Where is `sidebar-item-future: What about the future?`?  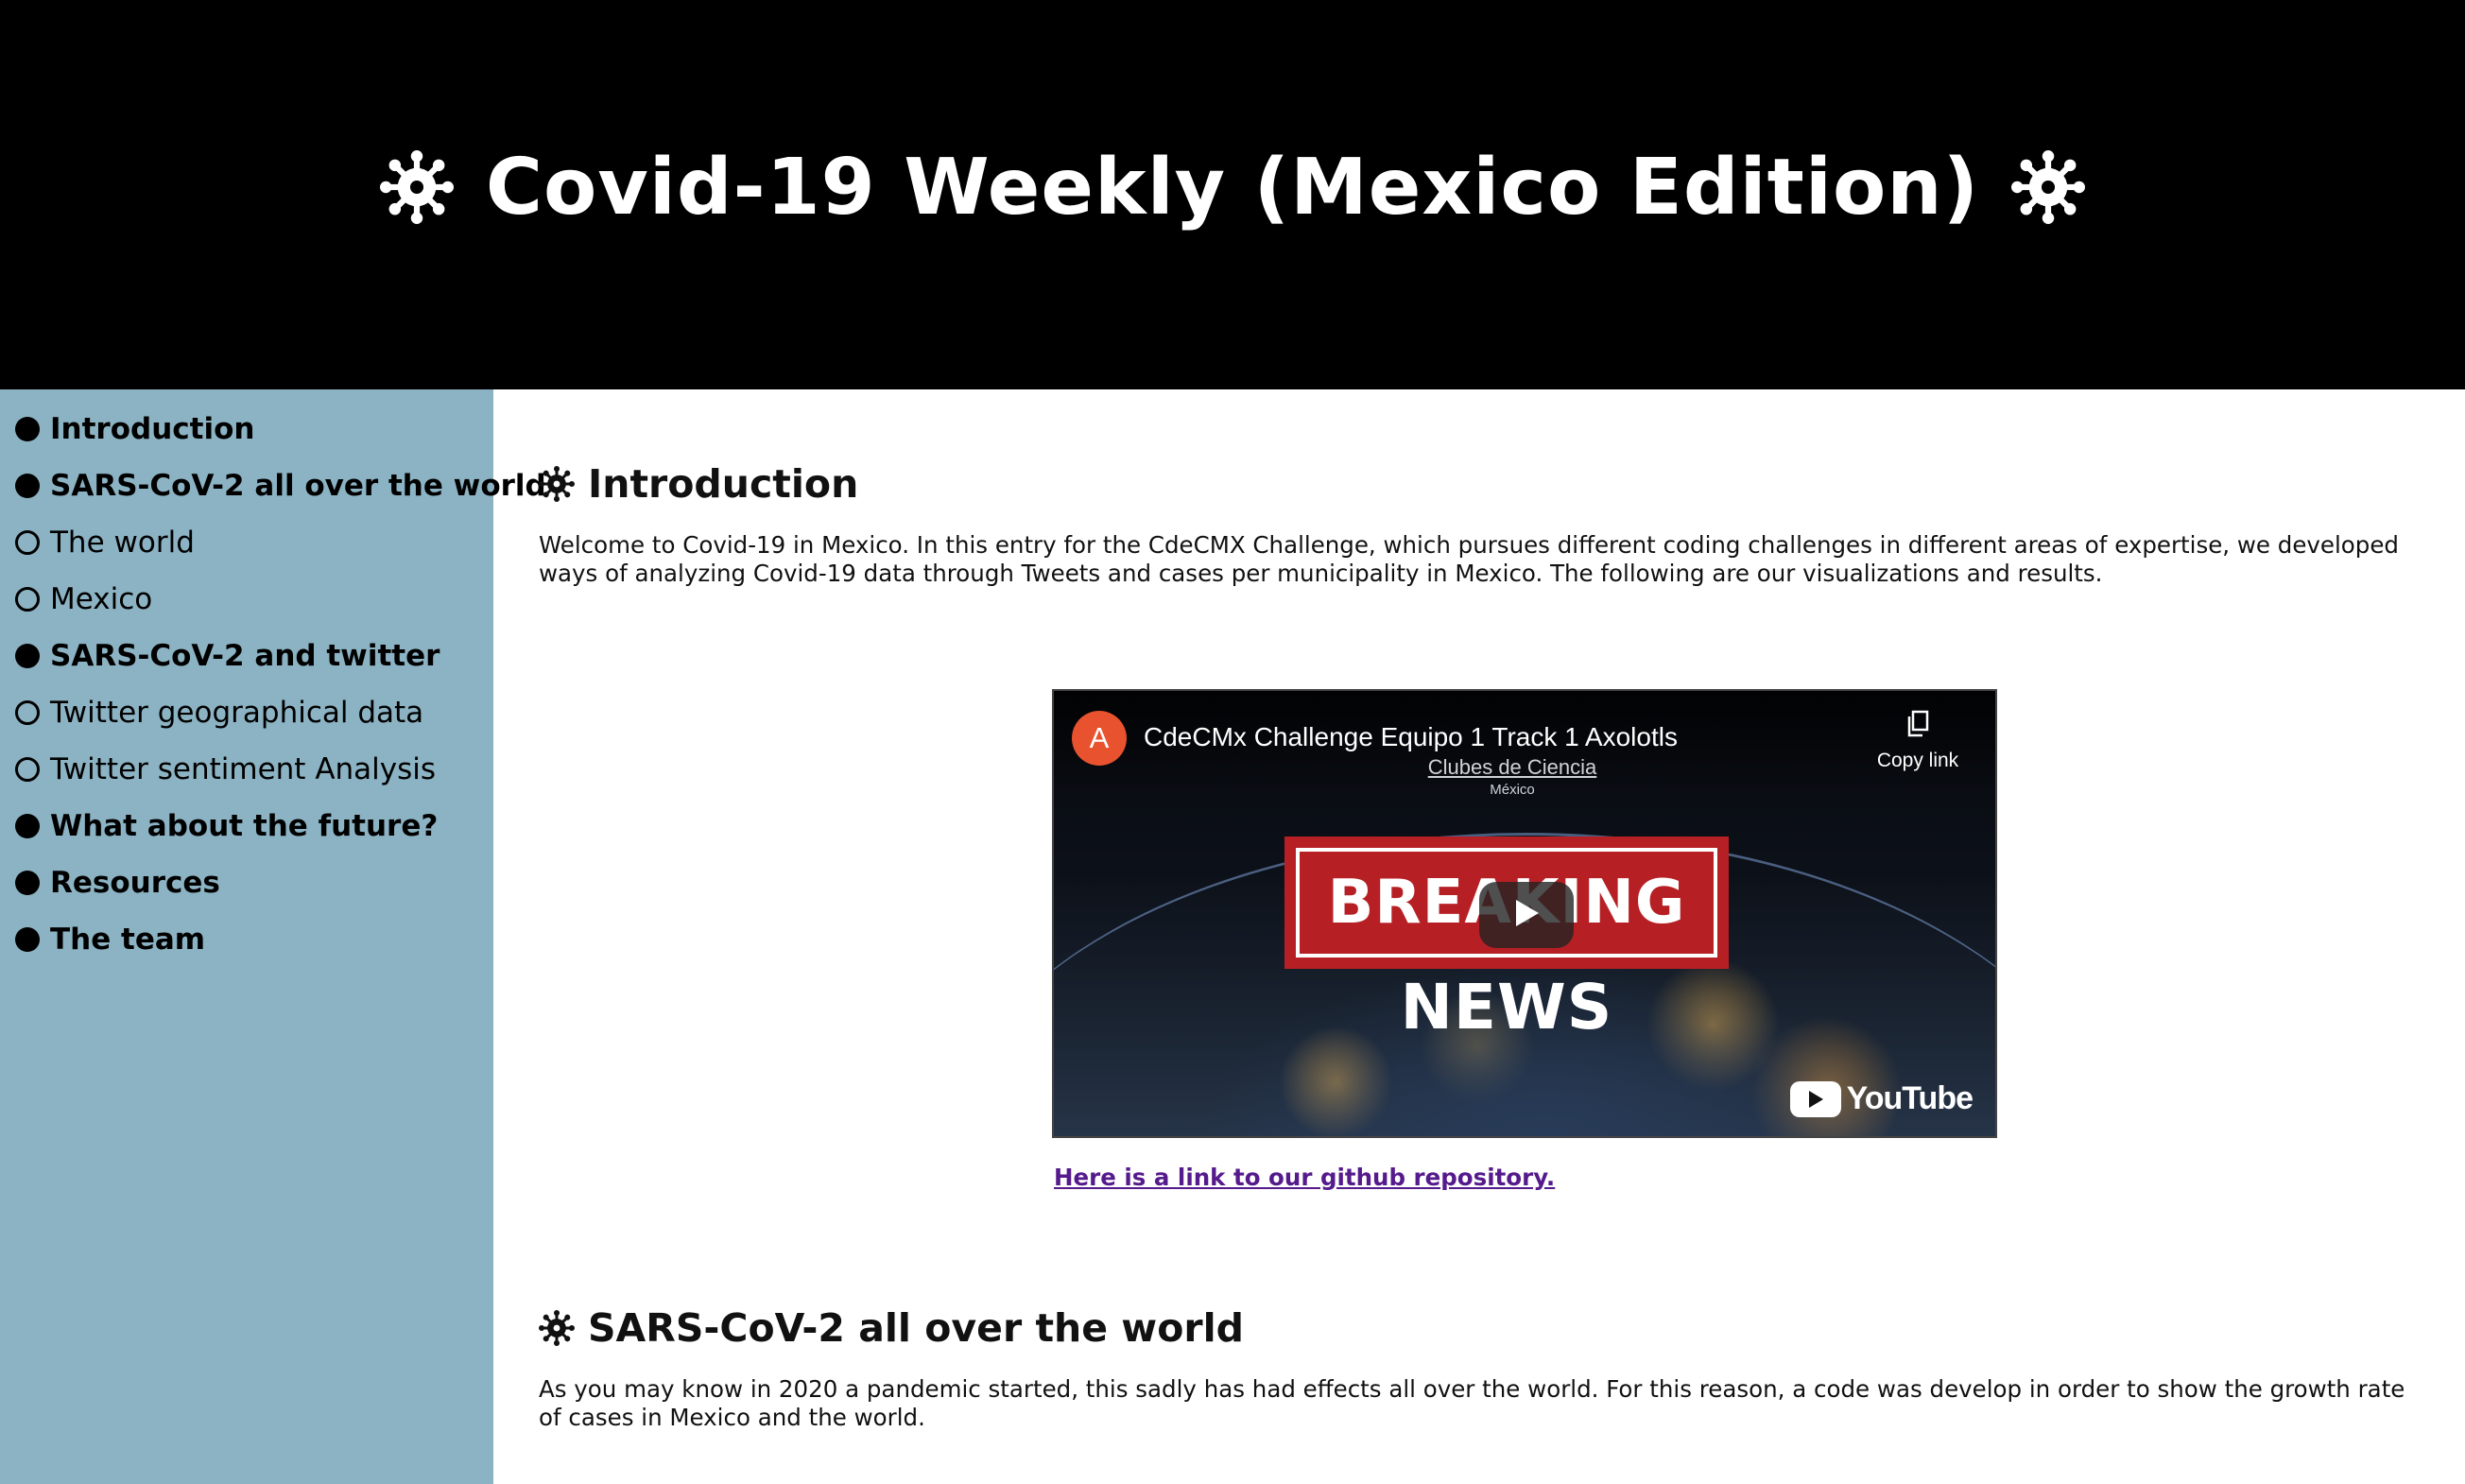
sidebar-item-future: What about the future? is located at coordinates (254, 826).